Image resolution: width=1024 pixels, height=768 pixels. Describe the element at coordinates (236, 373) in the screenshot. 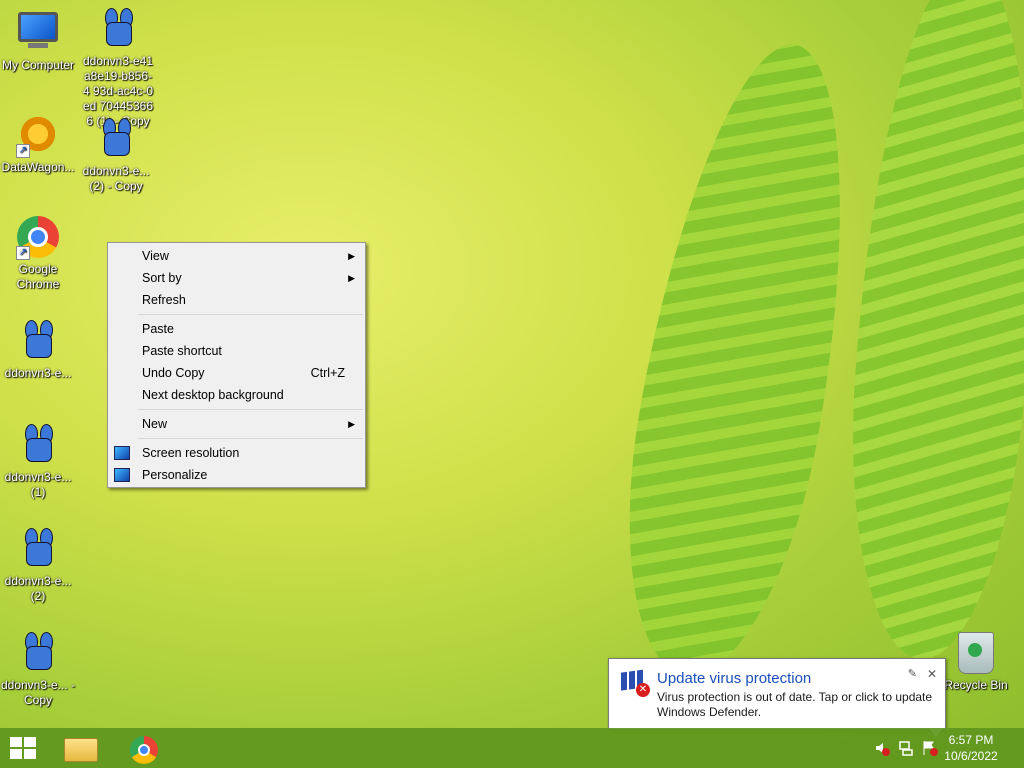

I see `menu-item-undo-copy: Undo Copy Ctrl+Z` at that location.